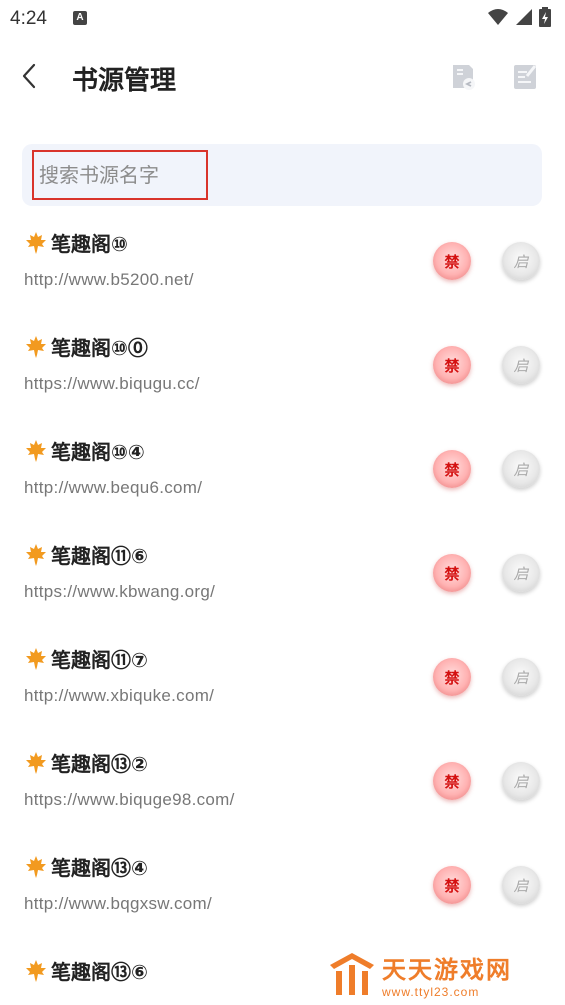  I want to click on source-url: http://www.bqgxsw.com/, so click(118, 903).